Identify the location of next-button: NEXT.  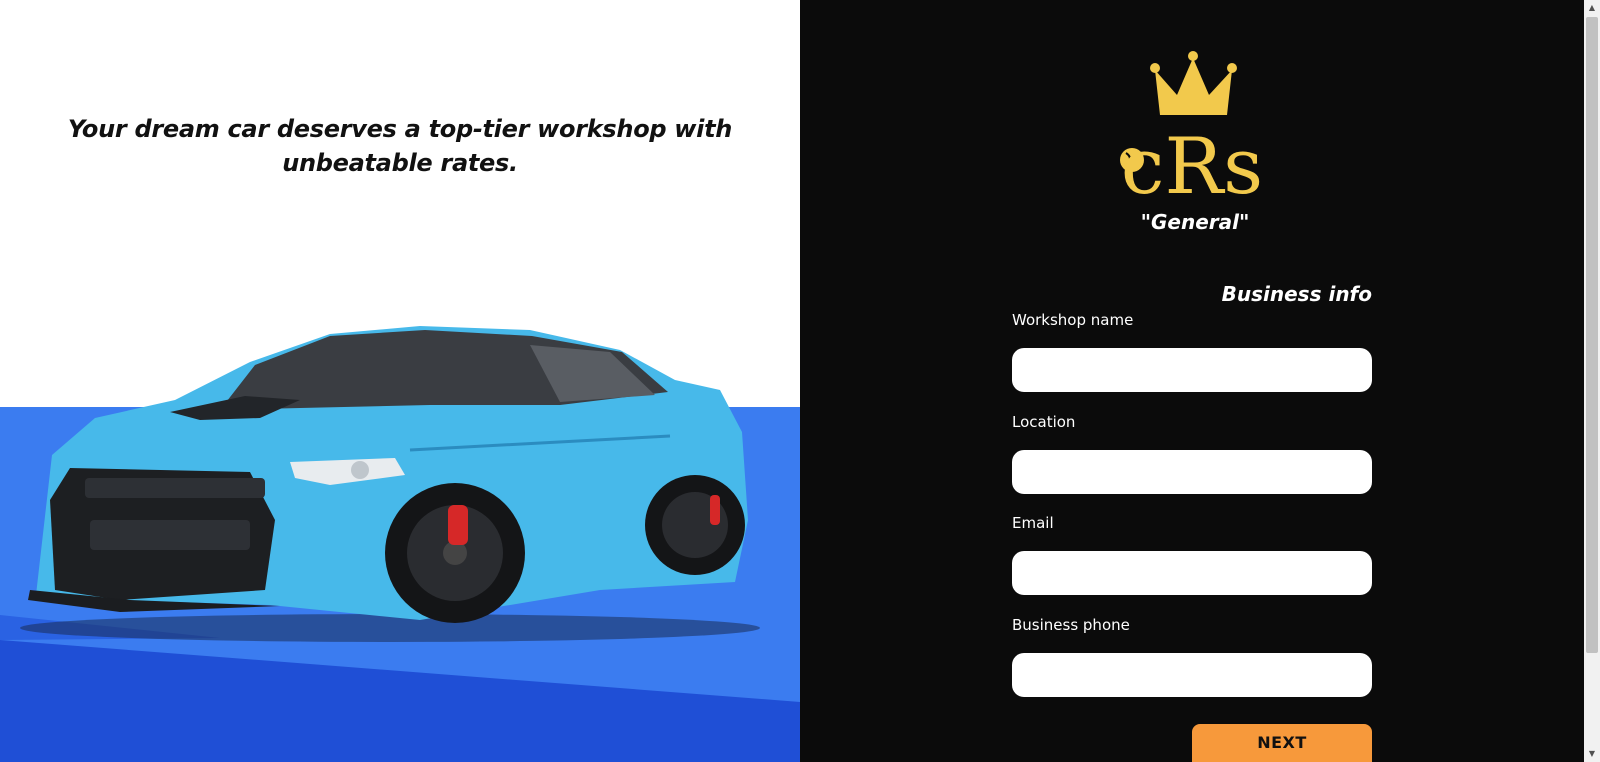
(1282, 743).